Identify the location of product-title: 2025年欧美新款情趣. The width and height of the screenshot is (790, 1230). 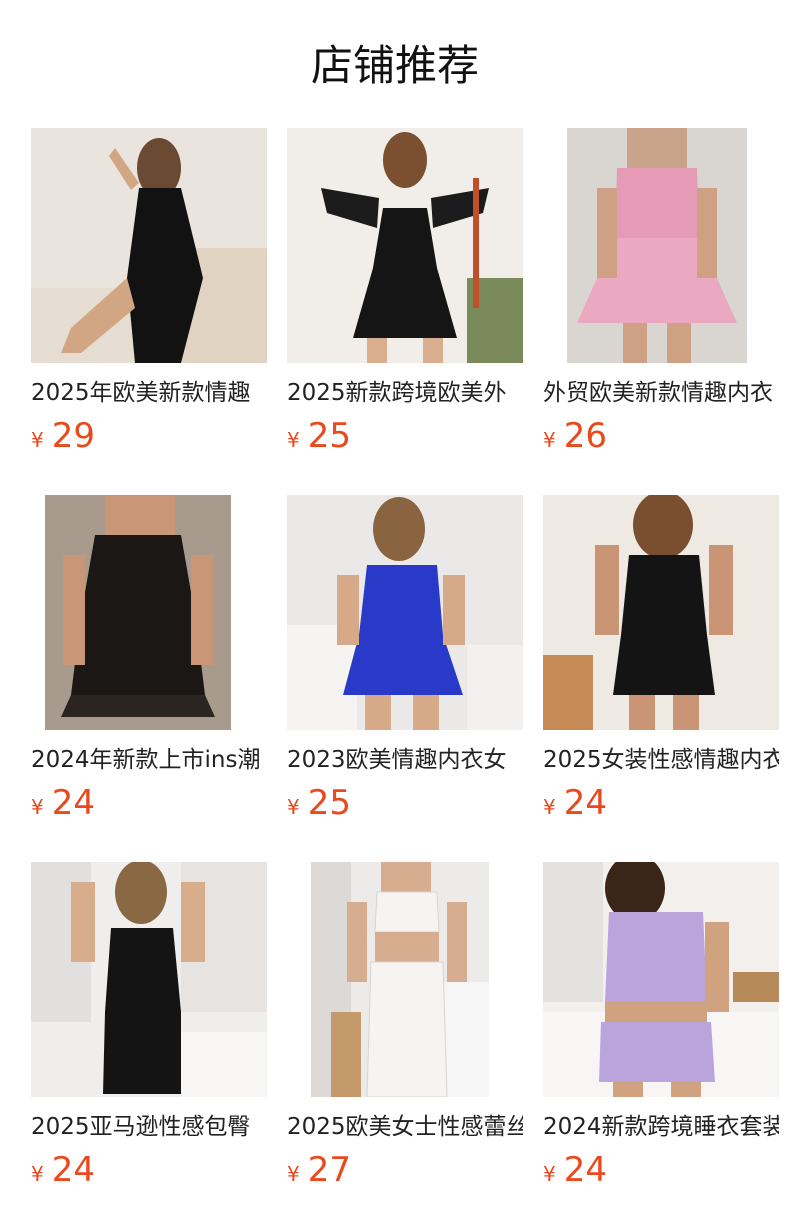
(149, 393).